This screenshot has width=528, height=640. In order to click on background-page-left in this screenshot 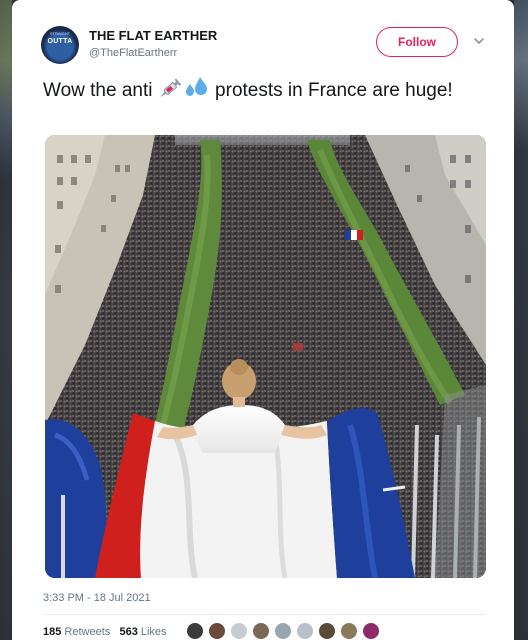, I will do `click(6, 320)`.